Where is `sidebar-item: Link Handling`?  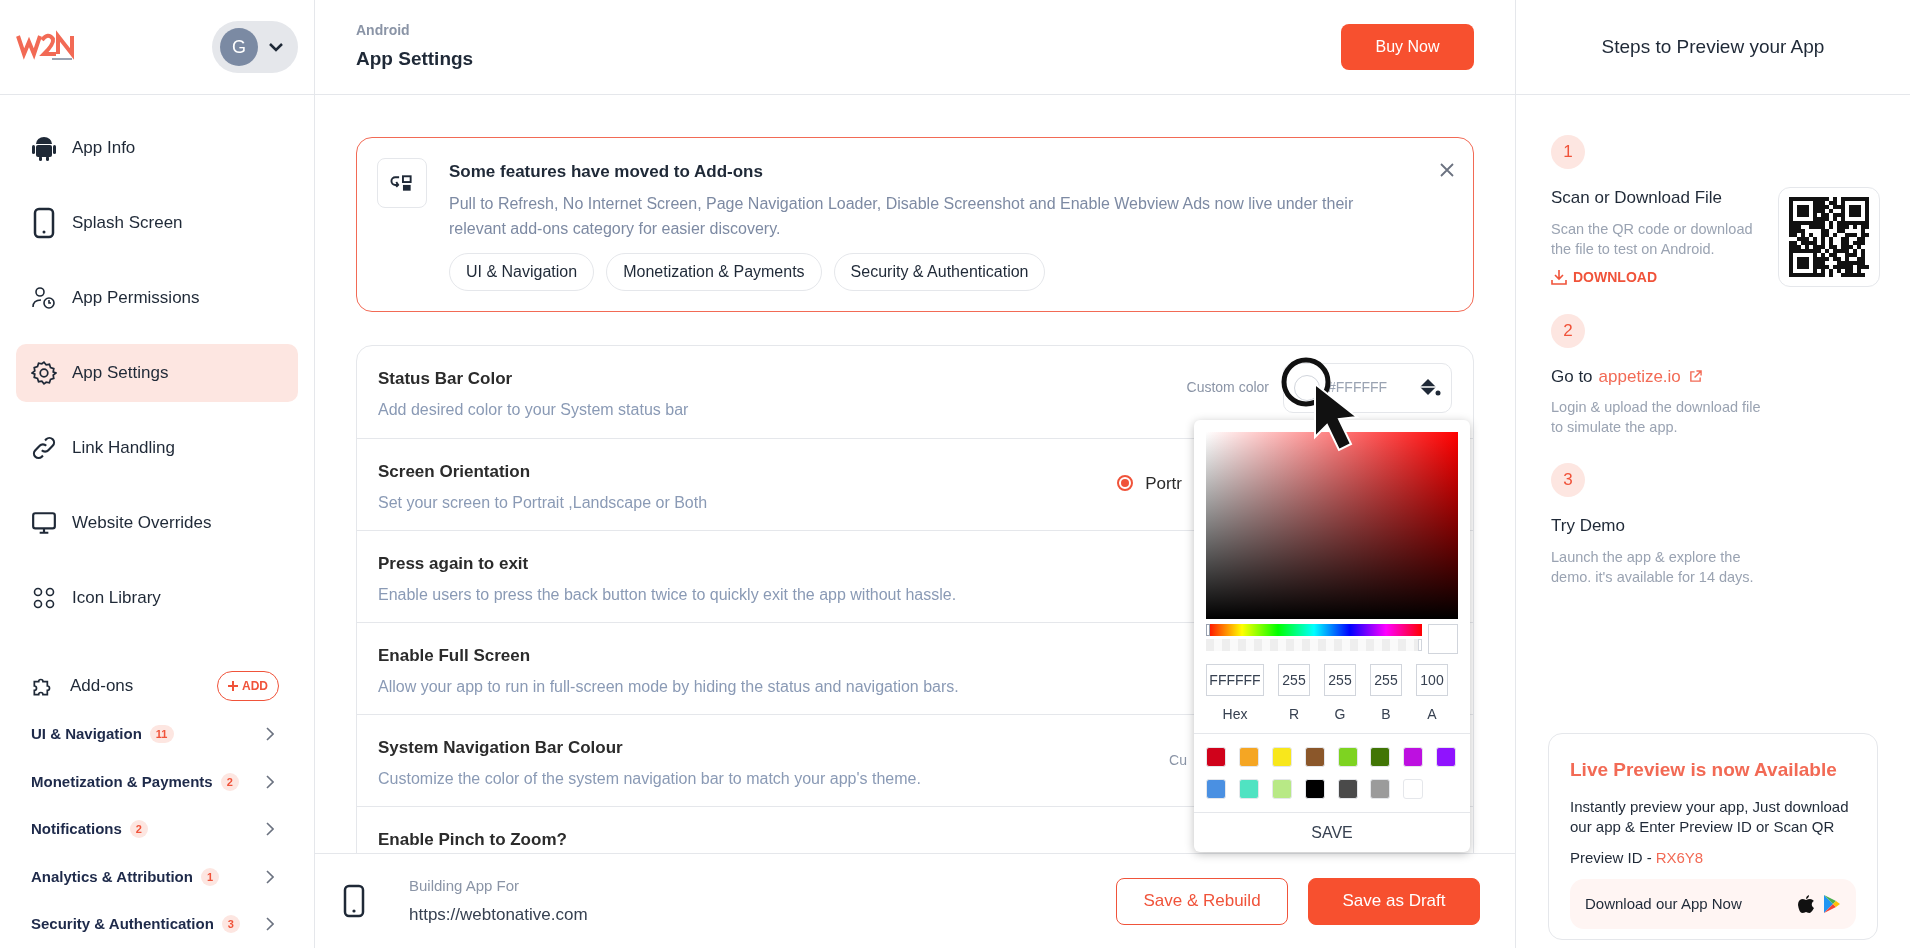
sidebar-item: Link Handling is located at coordinates (157, 448).